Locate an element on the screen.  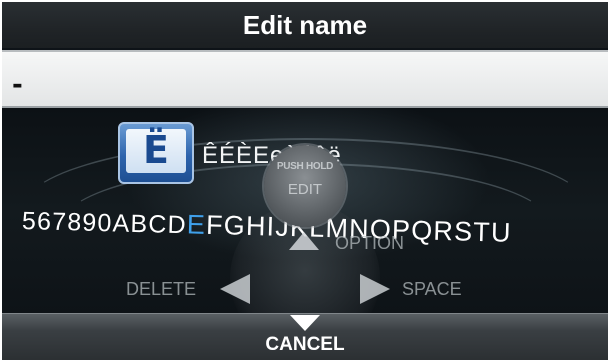
knob-label-top: PUSH HOLD is located at coordinates (305, 166).